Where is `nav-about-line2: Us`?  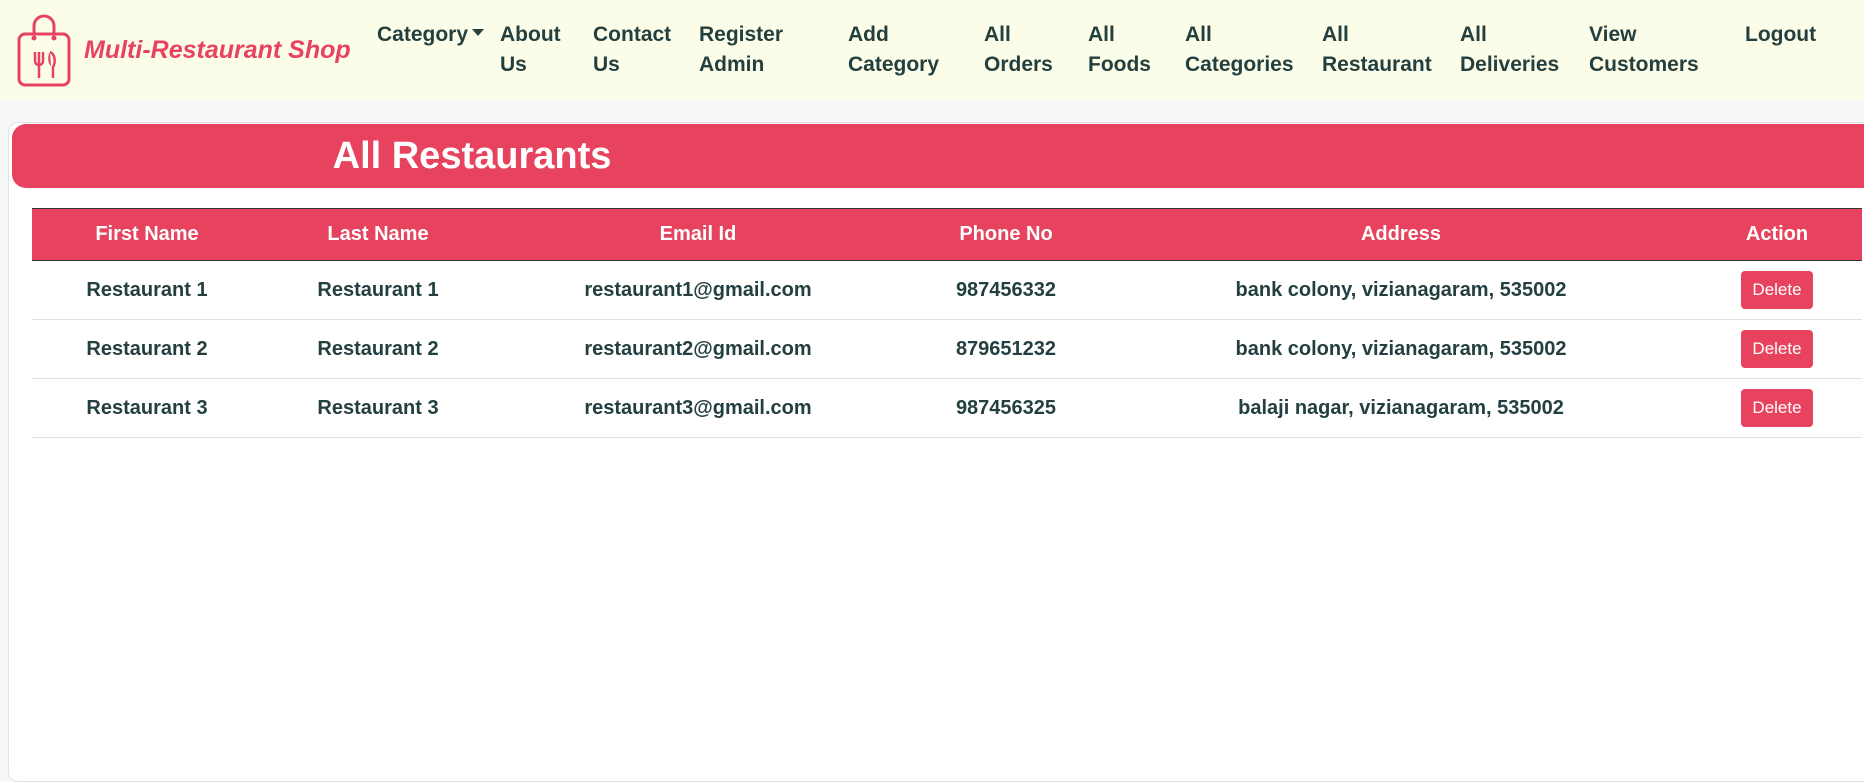
nav-about-line2: Us is located at coordinates (513, 64).